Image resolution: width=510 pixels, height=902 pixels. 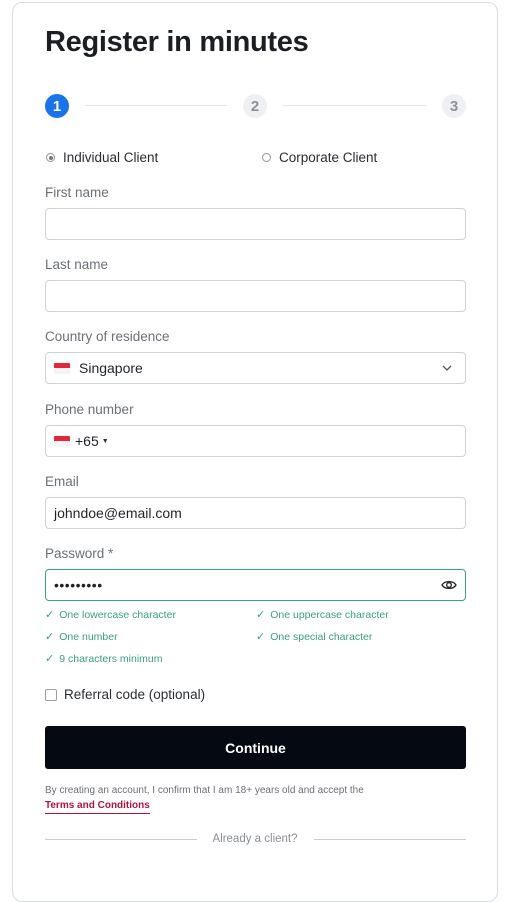 I want to click on country-label: Country of residence, so click(x=107, y=336).